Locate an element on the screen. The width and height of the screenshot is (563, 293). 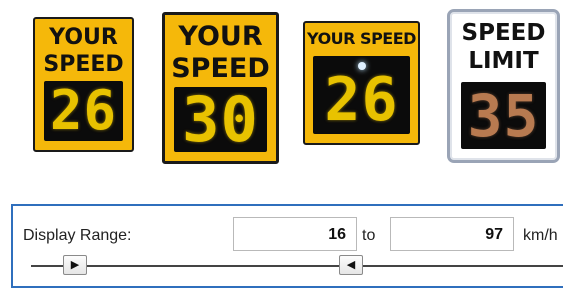
led-panel: 35 is located at coordinates (503, 115).